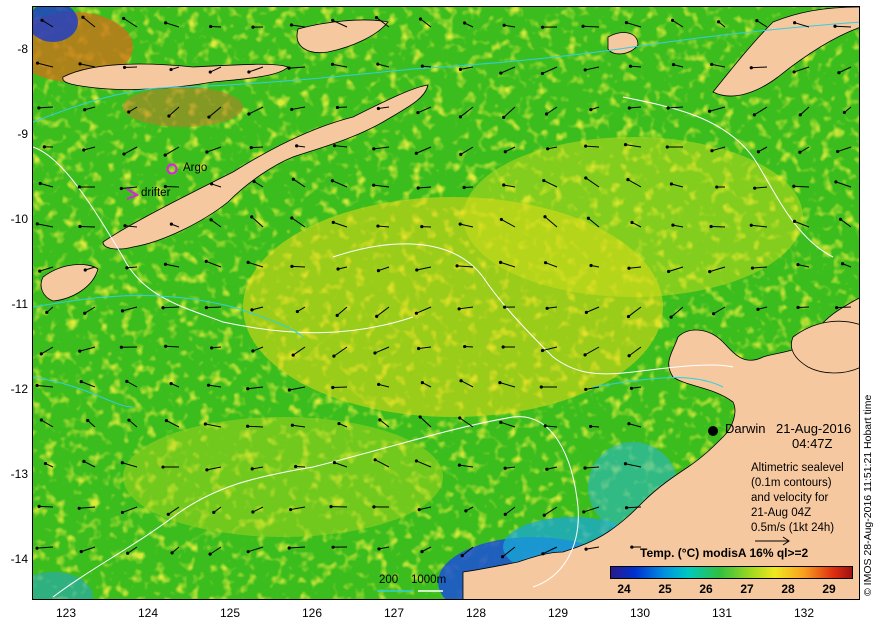  Describe the element at coordinates (731, 572) in the screenshot. I see `temperature-colorbar` at that location.